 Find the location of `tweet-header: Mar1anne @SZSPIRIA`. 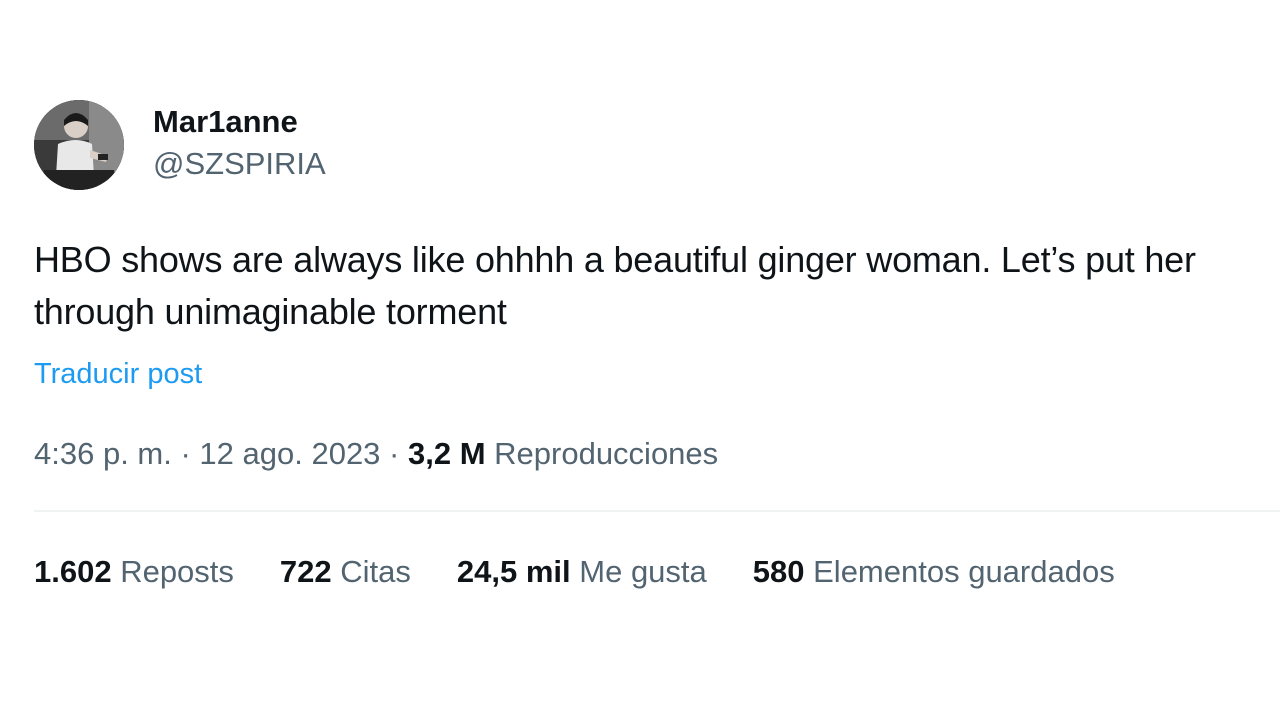

tweet-header: Mar1anne @SZSPIRIA is located at coordinates (657, 145).